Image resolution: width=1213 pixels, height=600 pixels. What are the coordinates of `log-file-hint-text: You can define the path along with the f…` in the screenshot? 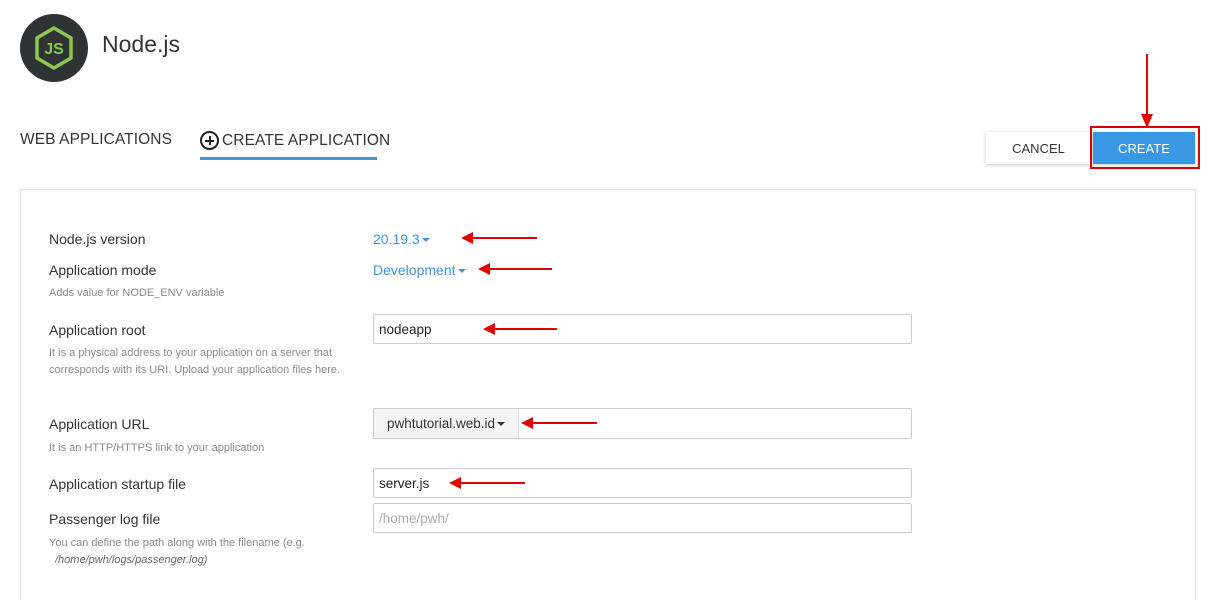 It's located at (177, 543).